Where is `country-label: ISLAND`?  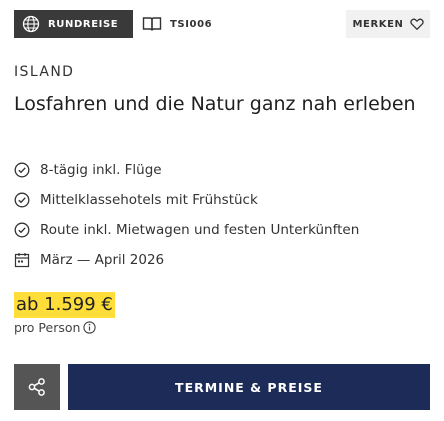 country-label: ISLAND is located at coordinates (44, 72).